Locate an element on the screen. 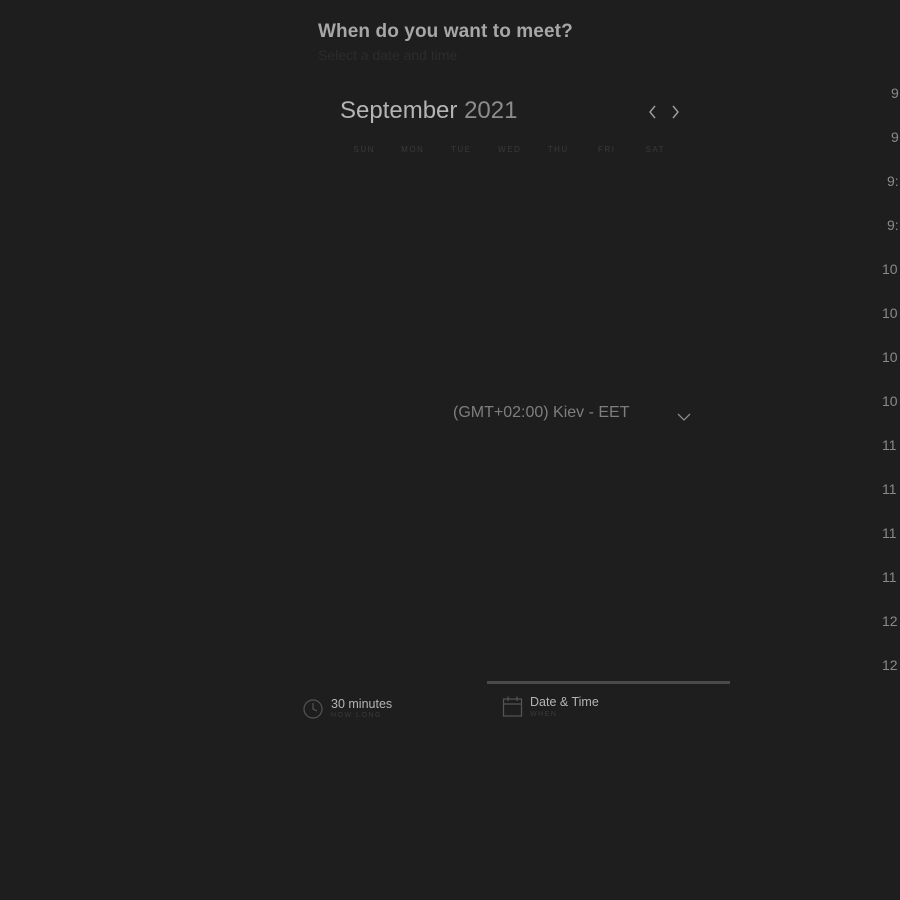 The height and width of the screenshot is (900, 900). chevron-left-icon is located at coordinates (653, 112).